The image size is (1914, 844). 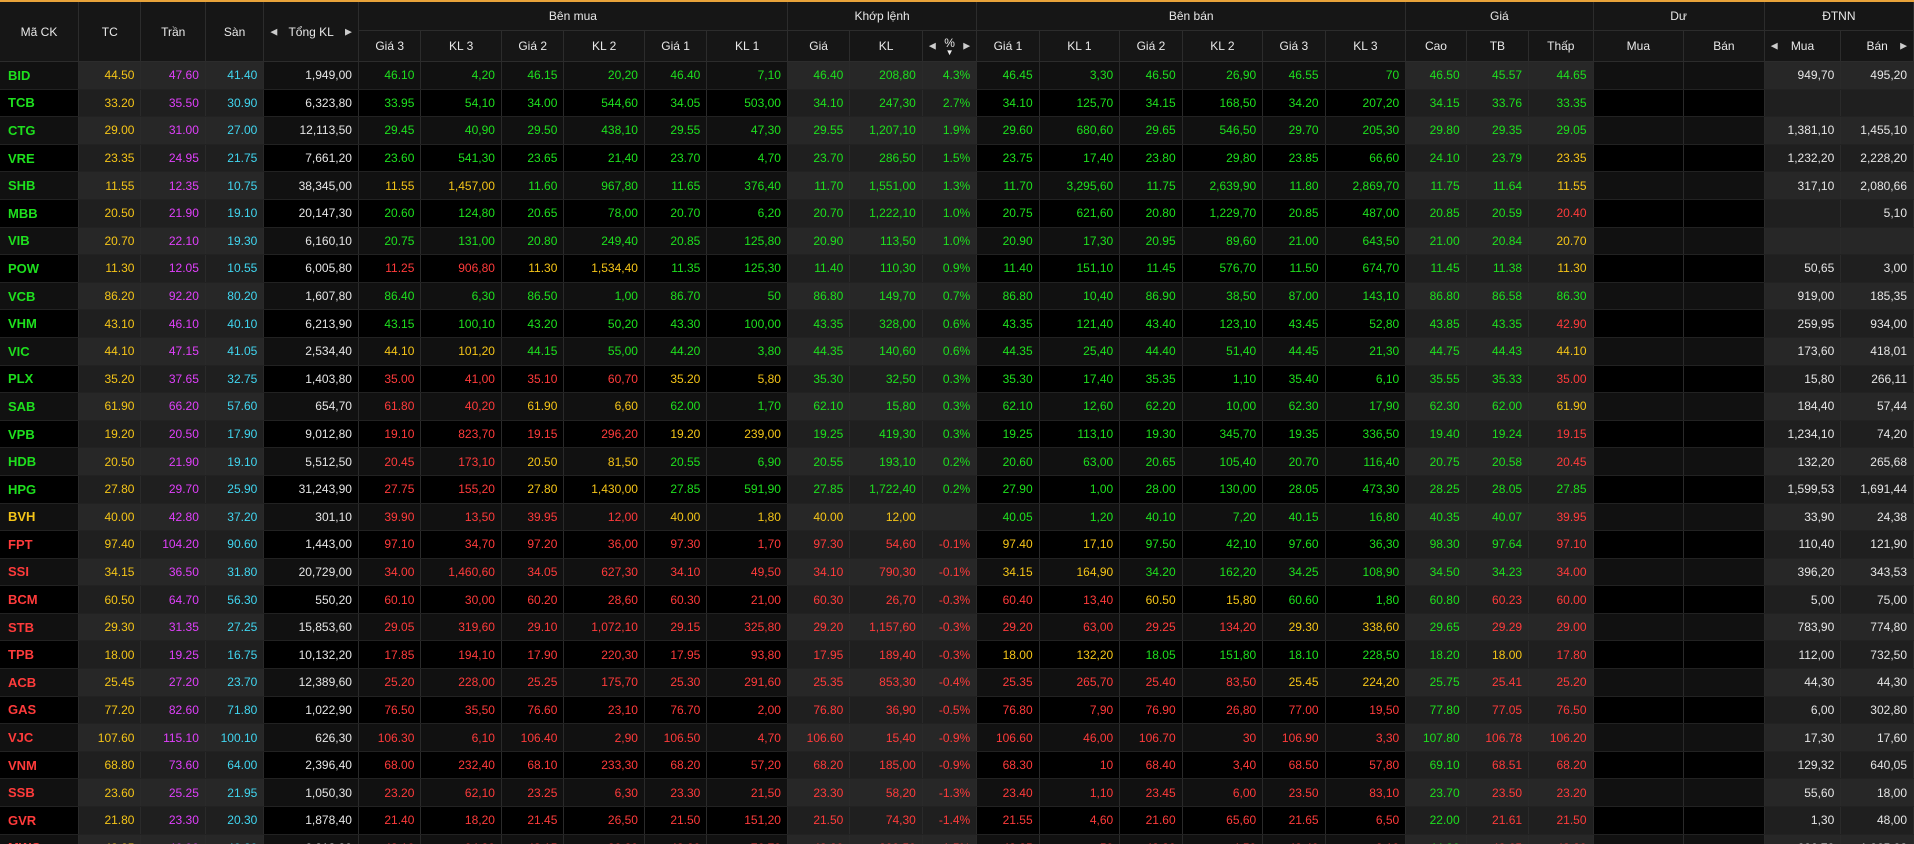 What do you see at coordinates (1294, 710) in the screenshot?
I see `sell-price-3-cell: 77.00` at bounding box center [1294, 710].